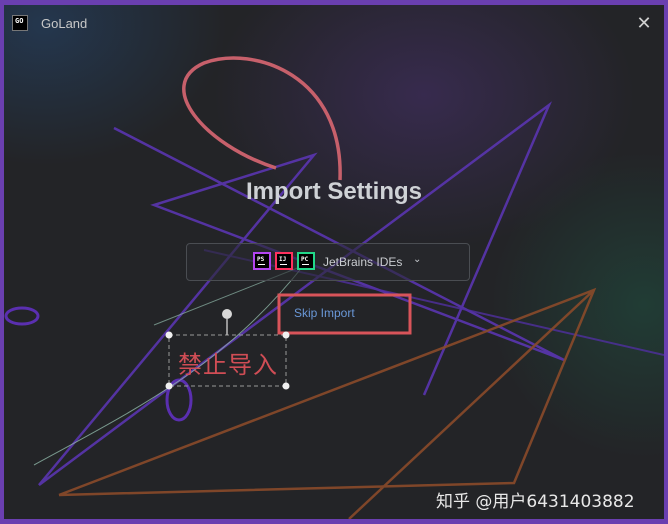 The height and width of the screenshot is (524, 668). What do you see at coordinates (169, 335) in the screenshot?
I see `resize-handle-top-left` at bounding box center [169, 335].